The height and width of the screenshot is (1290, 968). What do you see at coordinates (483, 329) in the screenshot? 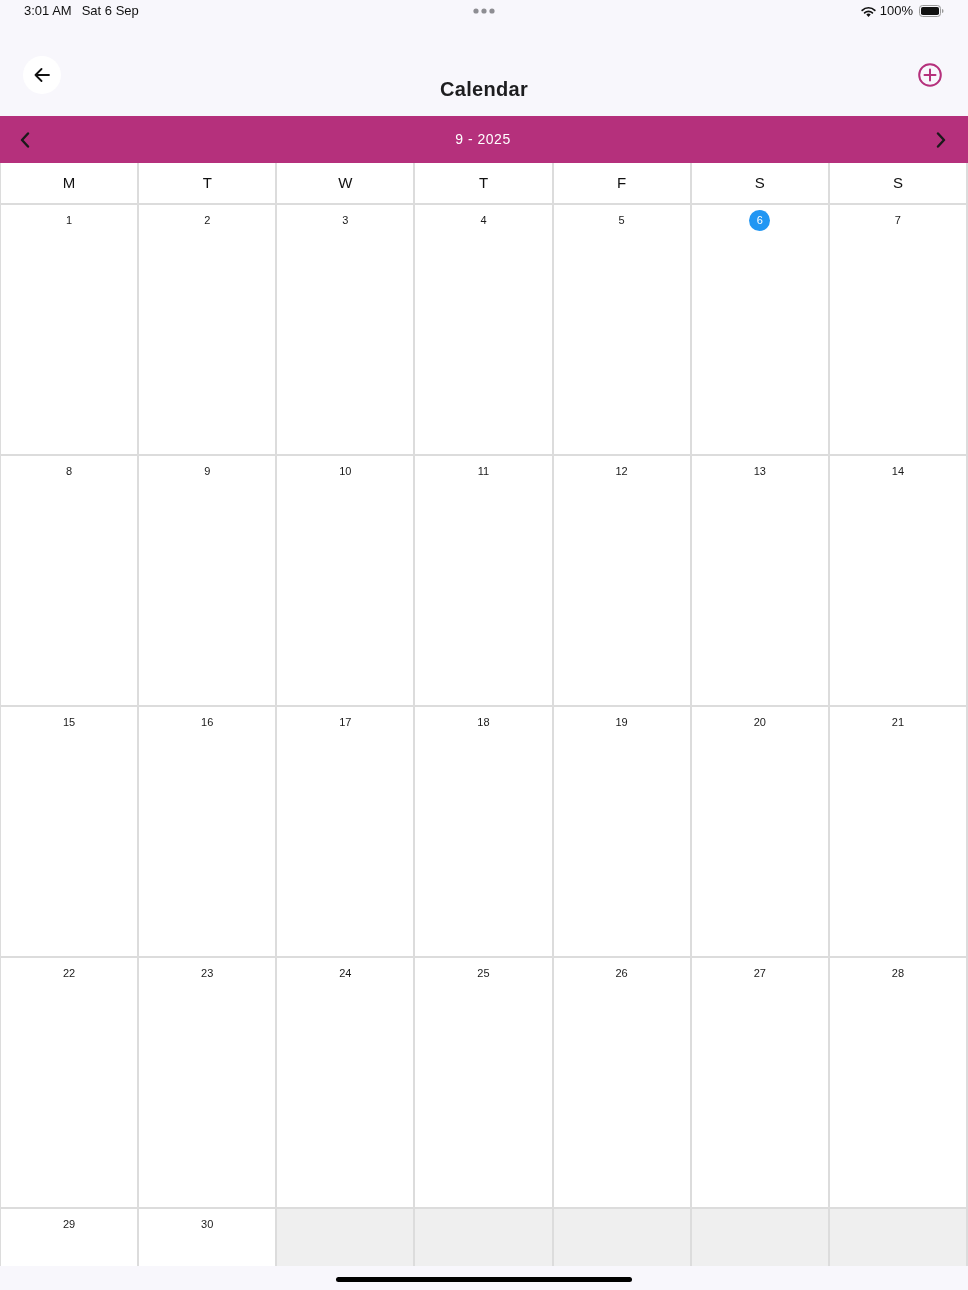
I see `day-cell: 4` at bounding box center [483, 329].